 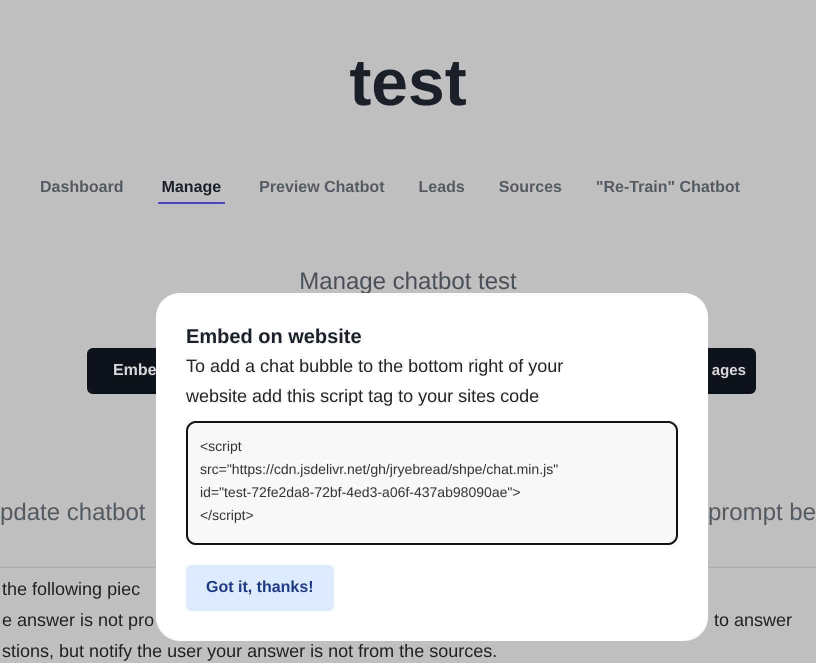 What do you see at coordinates (71, 588) in the screenshot?
I see `prompt-text: the following piec` at bounding box center [71, 588].